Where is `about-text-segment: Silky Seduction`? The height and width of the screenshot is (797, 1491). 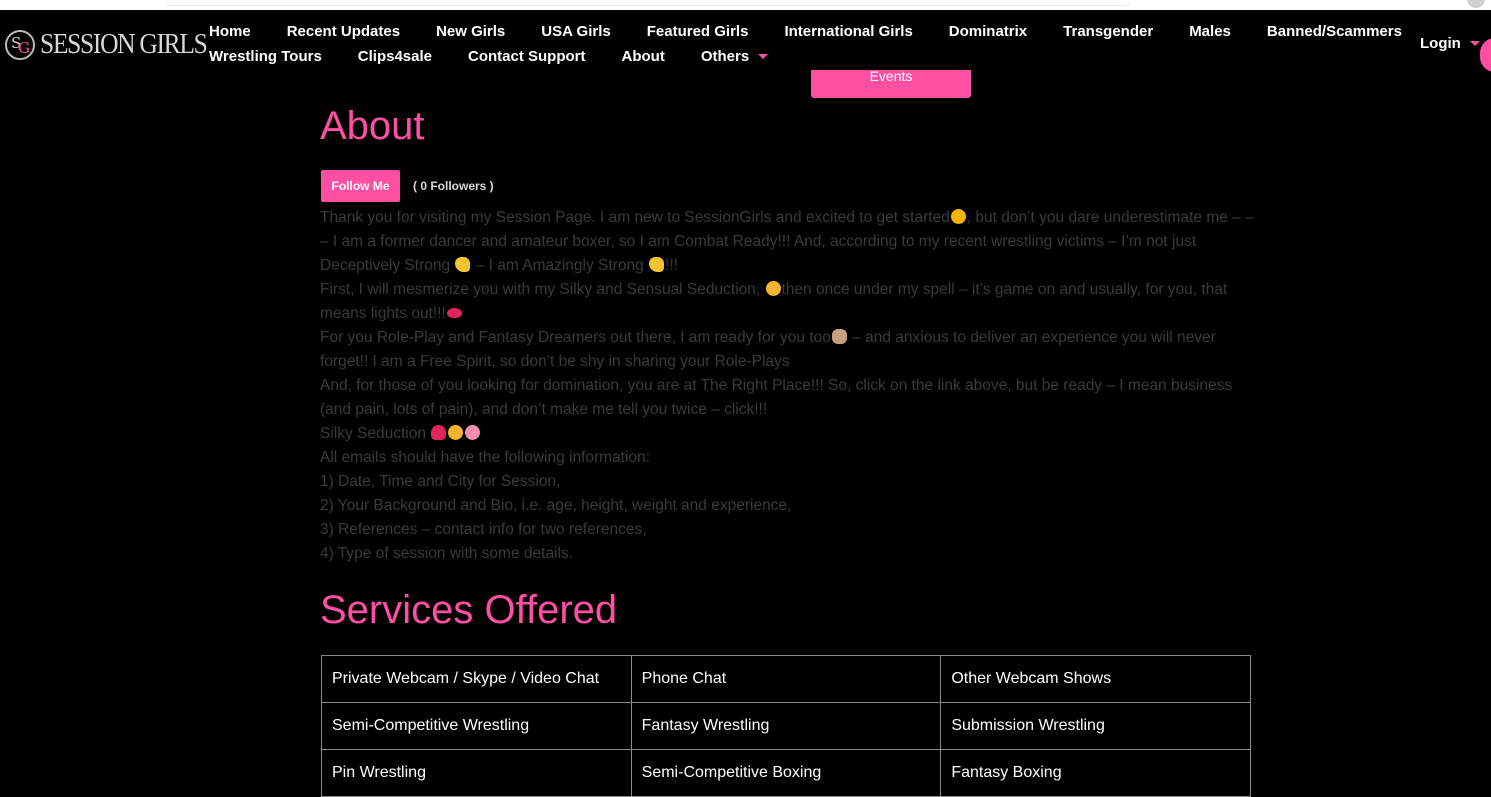 about-text-segment: Silky Seduction is located at coordinates (375, 433).